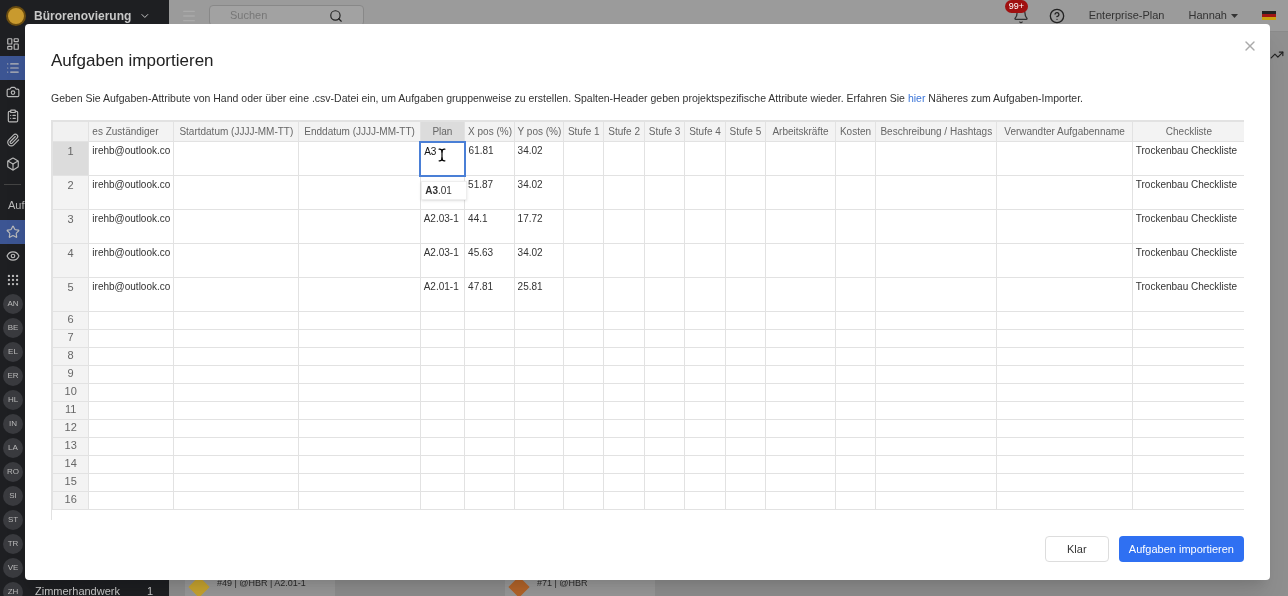 This screenshot has width=1288, height=596. What do you see at coordinates (855, 131) in the screenshot?
I see `column-header: Kosten` at bounding box center [855, 131].